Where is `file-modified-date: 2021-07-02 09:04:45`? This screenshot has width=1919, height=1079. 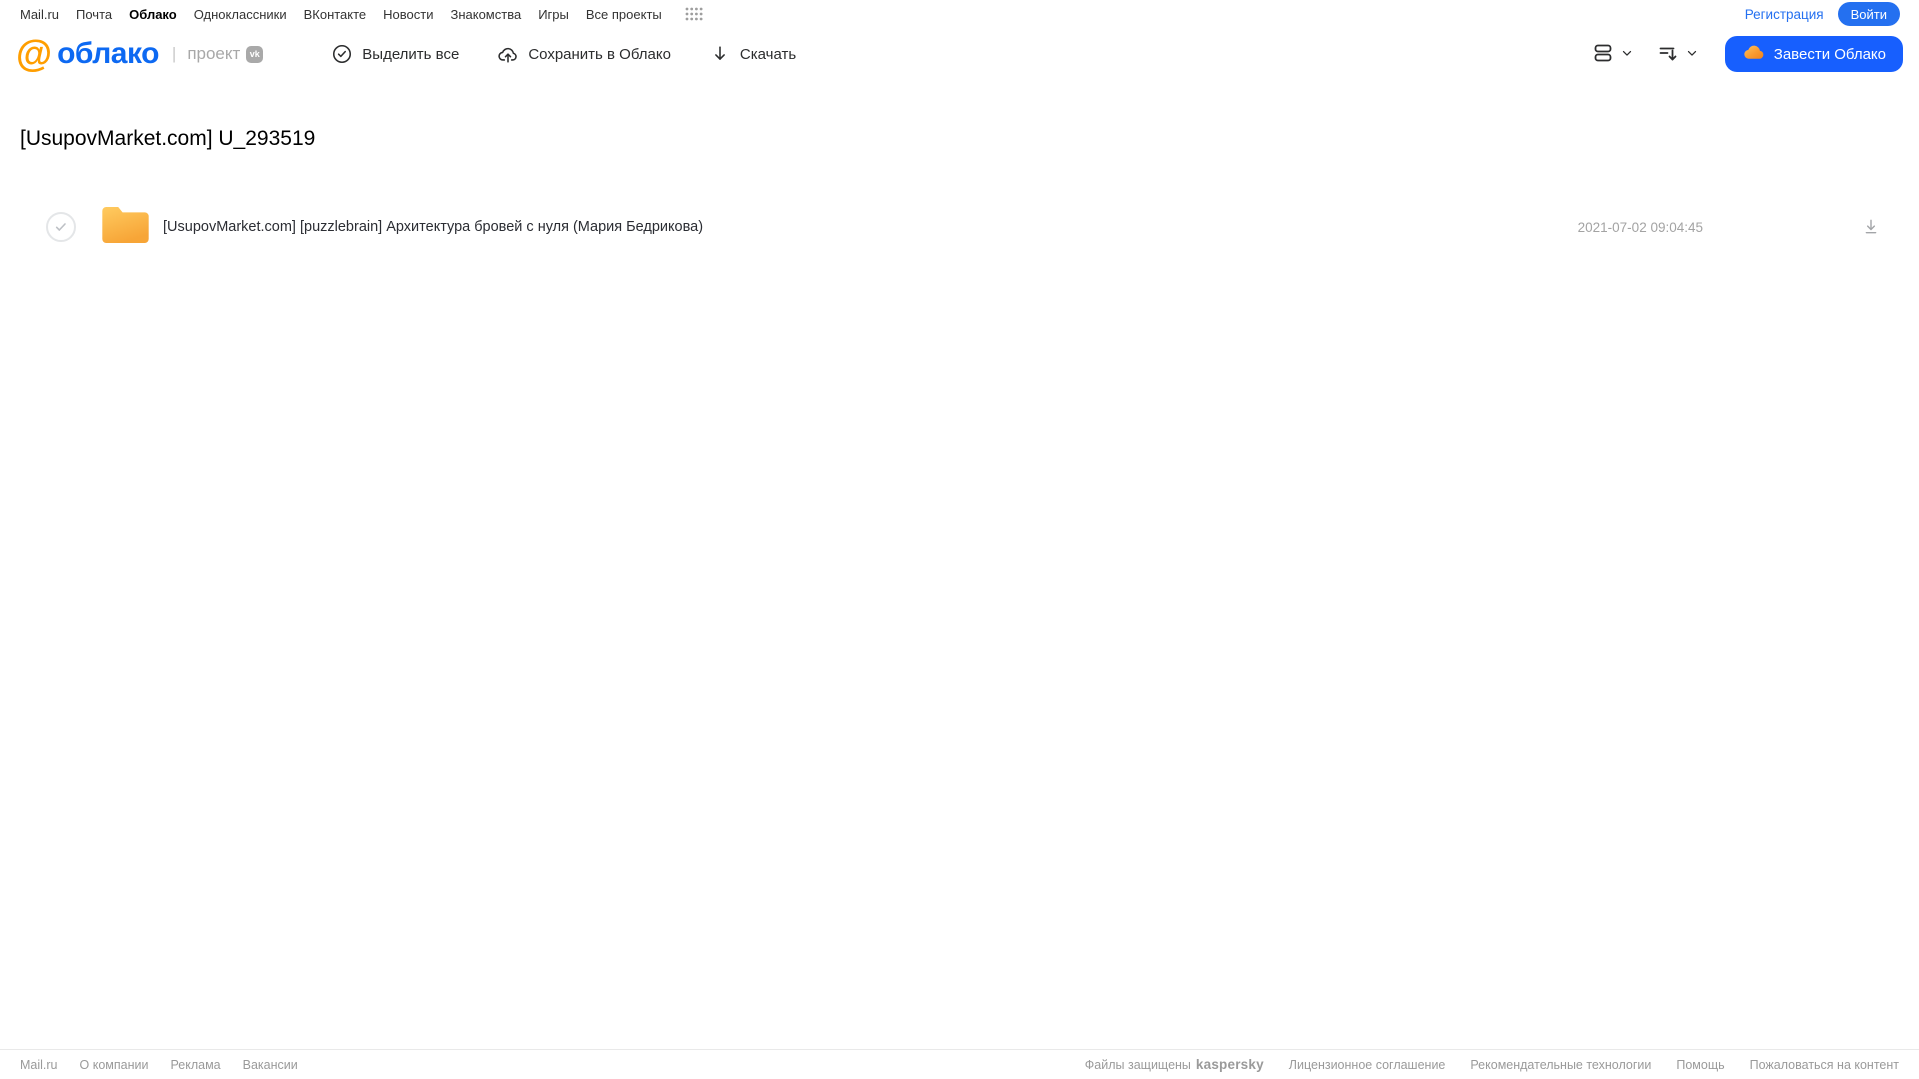 file-modified-date: 2021-07-02 09:04:45 is located at coordinates (1640, 227).